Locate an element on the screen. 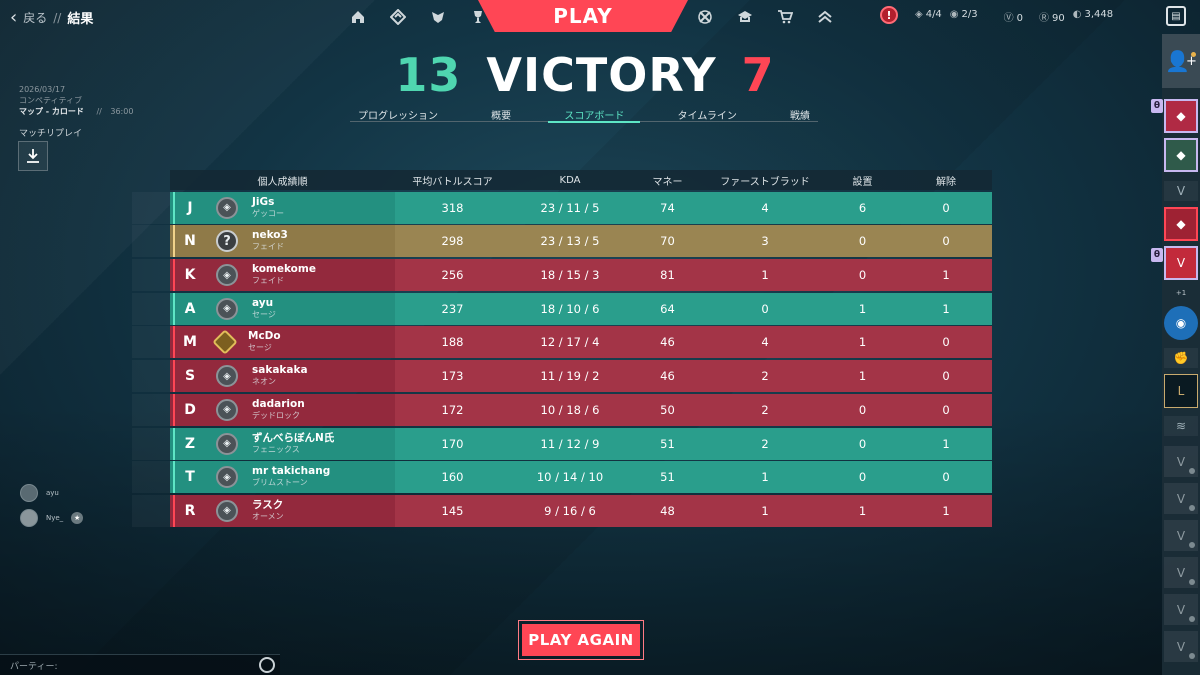 This screenshot has height=675, width=1200. back-button: ‹ 戻る // 結果 is located at coordinates (51, 17).